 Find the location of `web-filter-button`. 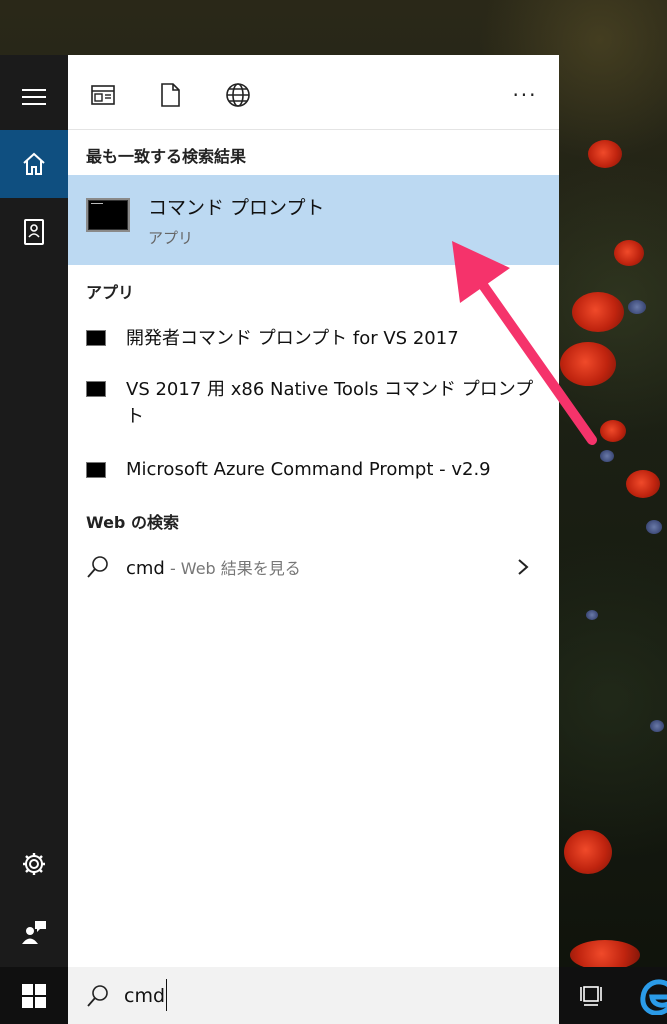

web-filter-button is located at coordinates (238, 95).